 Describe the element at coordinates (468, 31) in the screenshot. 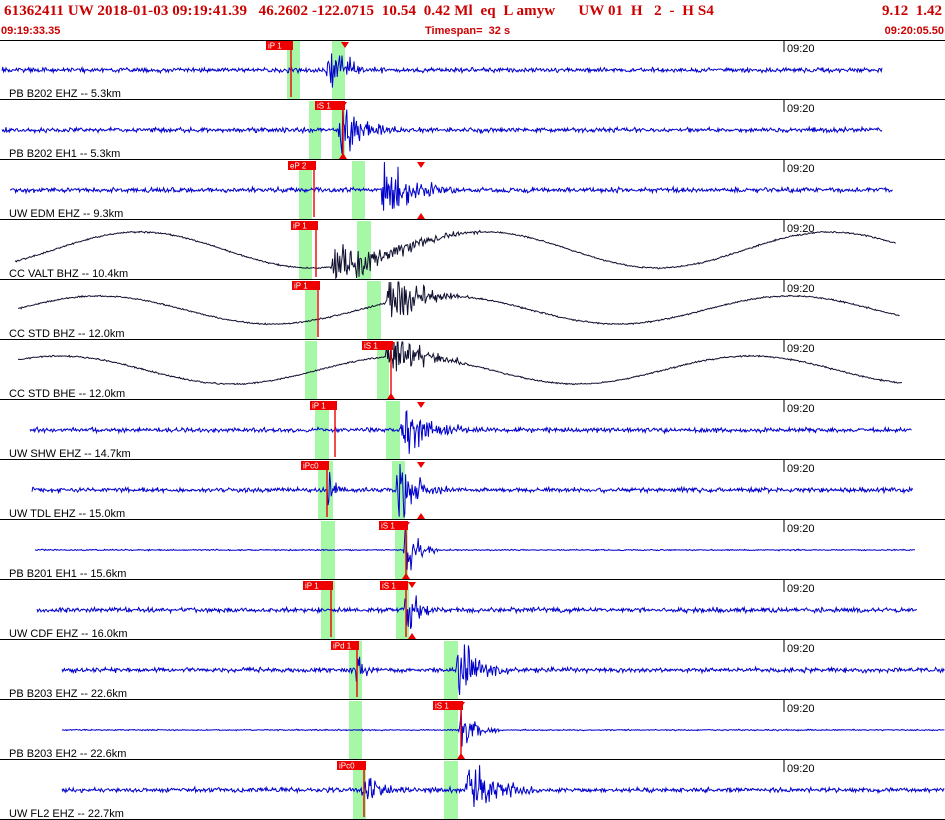

I see `timespan-label: Timespan= 32 s` at that location.